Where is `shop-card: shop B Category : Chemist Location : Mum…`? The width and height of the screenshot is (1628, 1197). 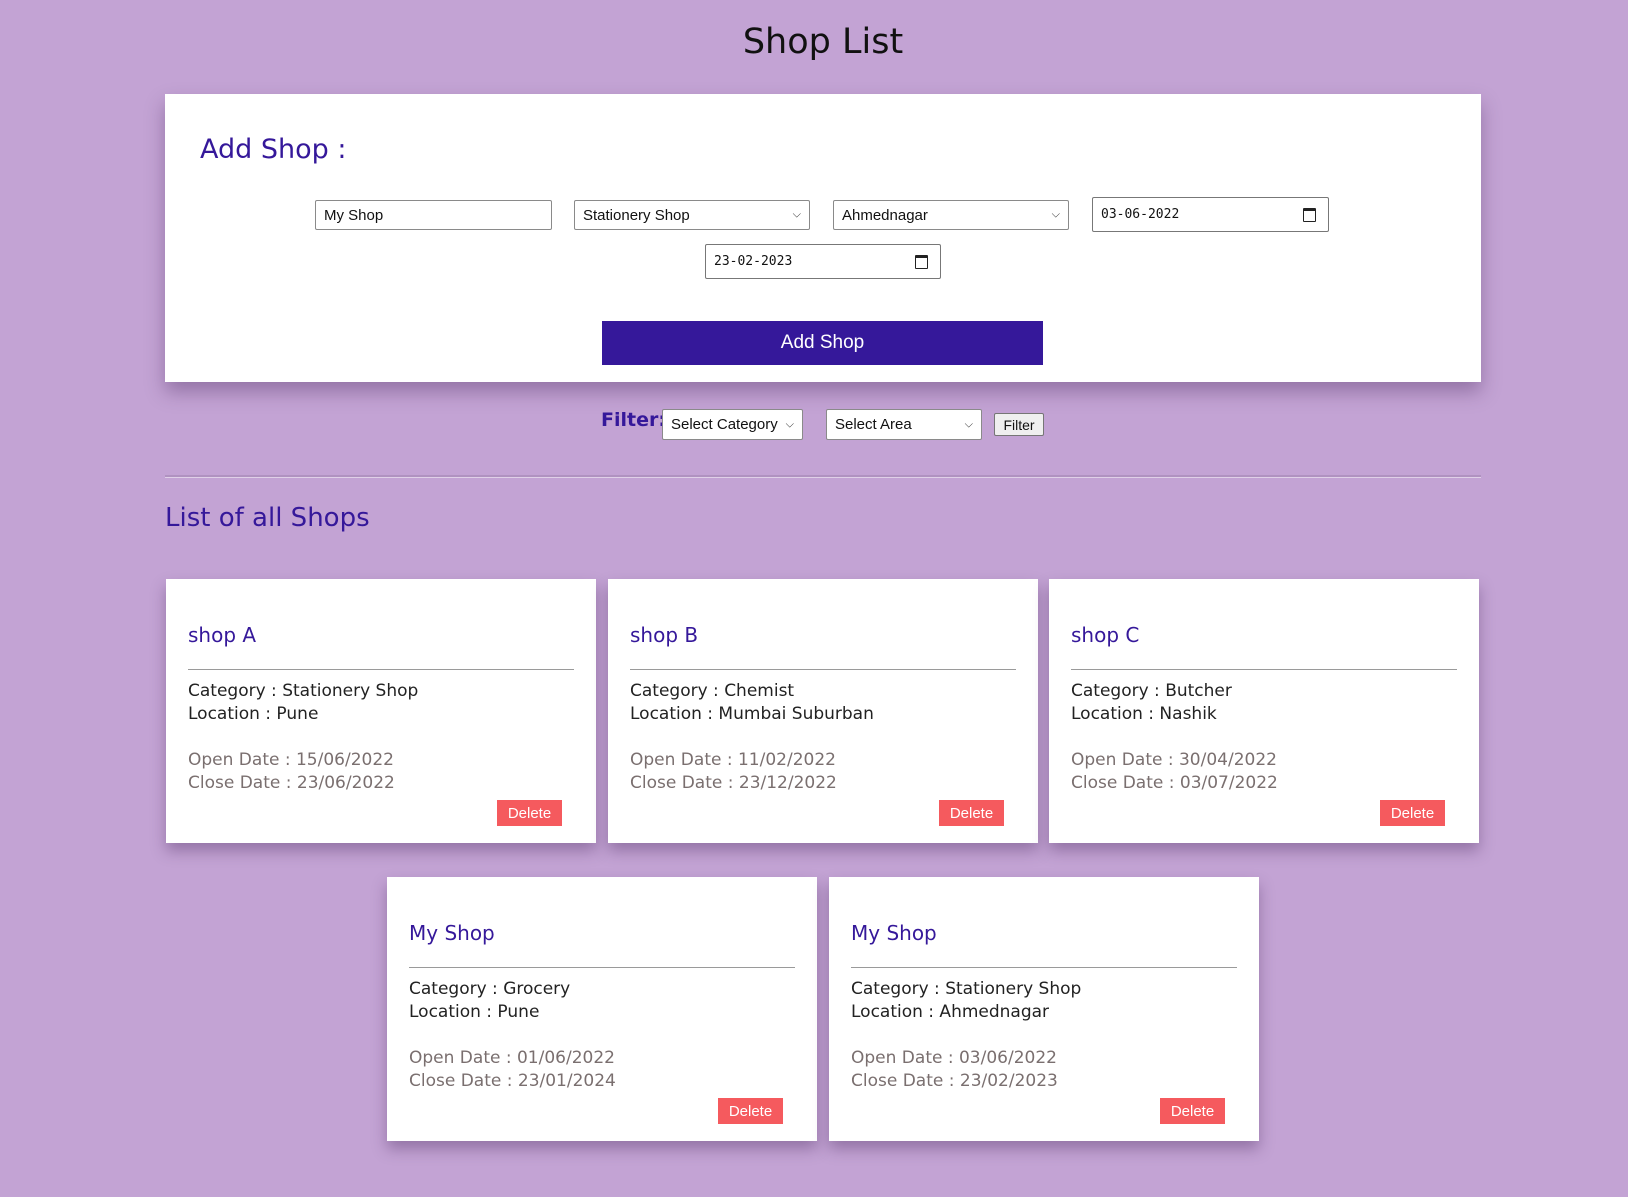
shop-card: shop B Category : Chemist Location : Mum… is located at coordinates (823, 711).